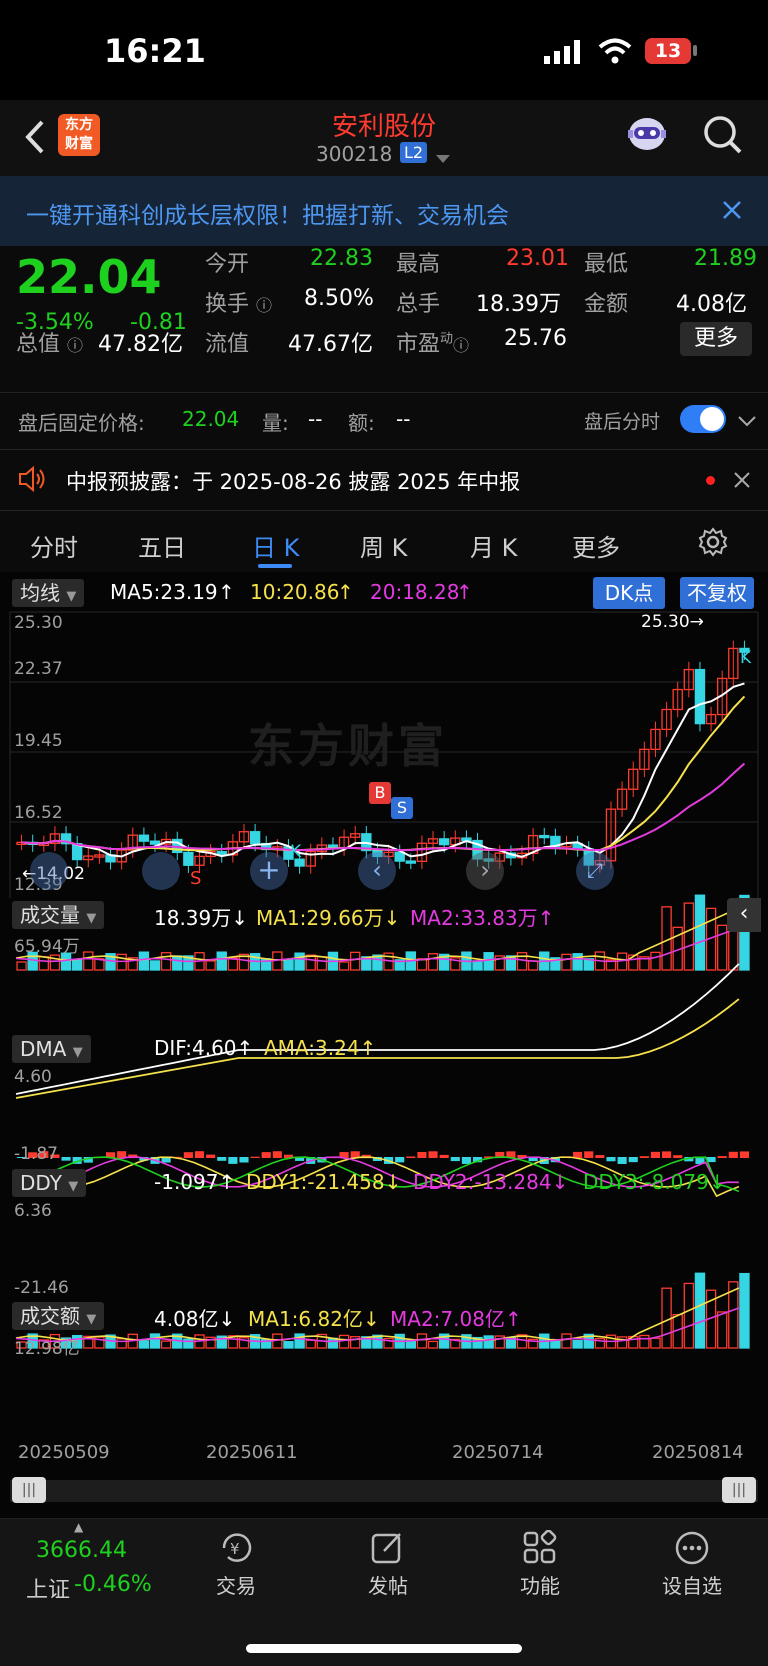 The width and height of the screenshot is (768, 1666). Describe the element at coordinates (732, 212) in the screenshot. I see `close-icon` at that location.